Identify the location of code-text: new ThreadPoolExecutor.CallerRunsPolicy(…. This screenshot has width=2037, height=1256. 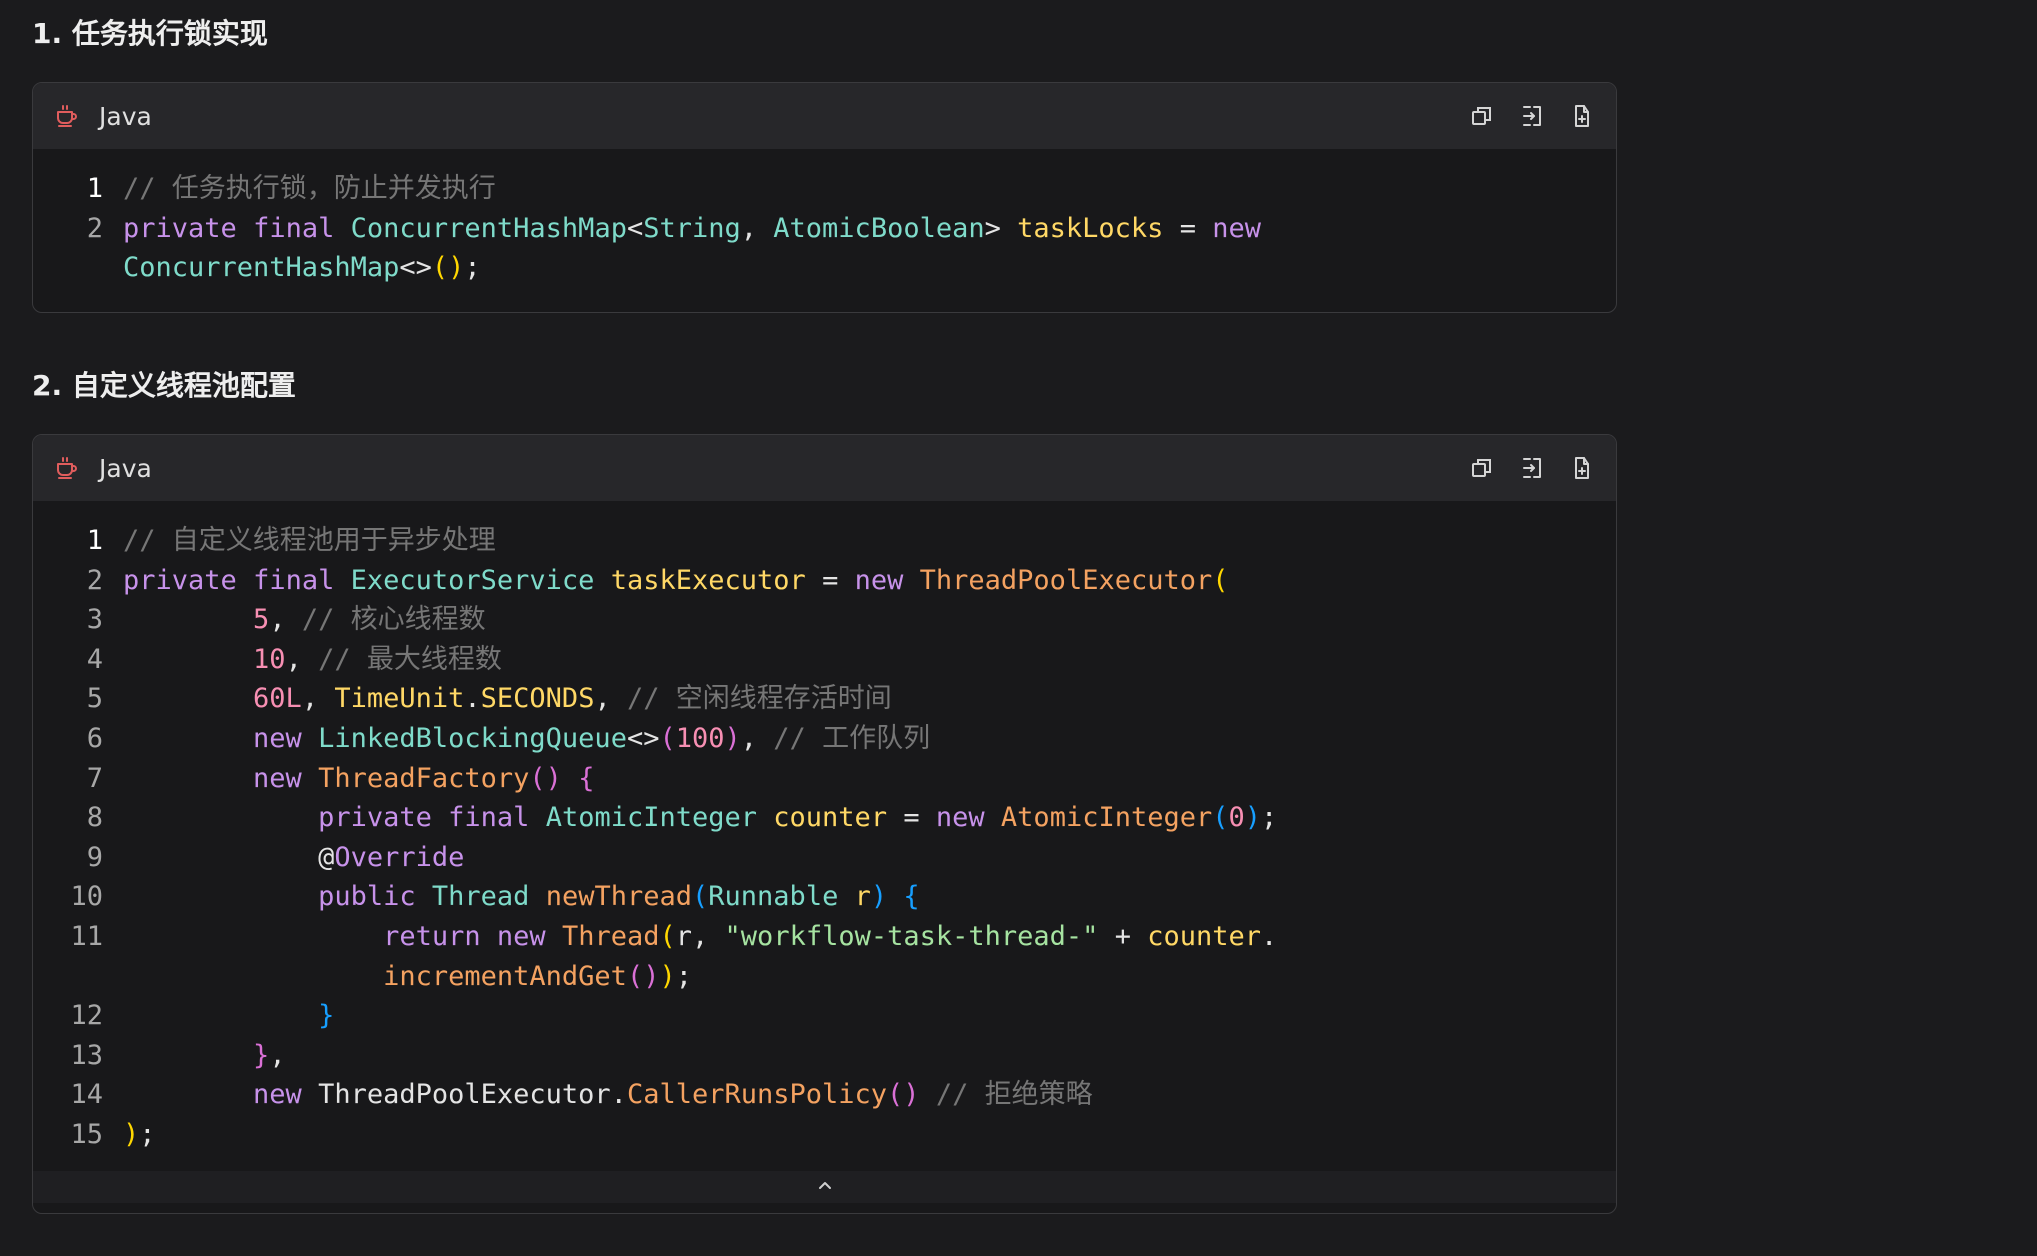
(608, 1095).